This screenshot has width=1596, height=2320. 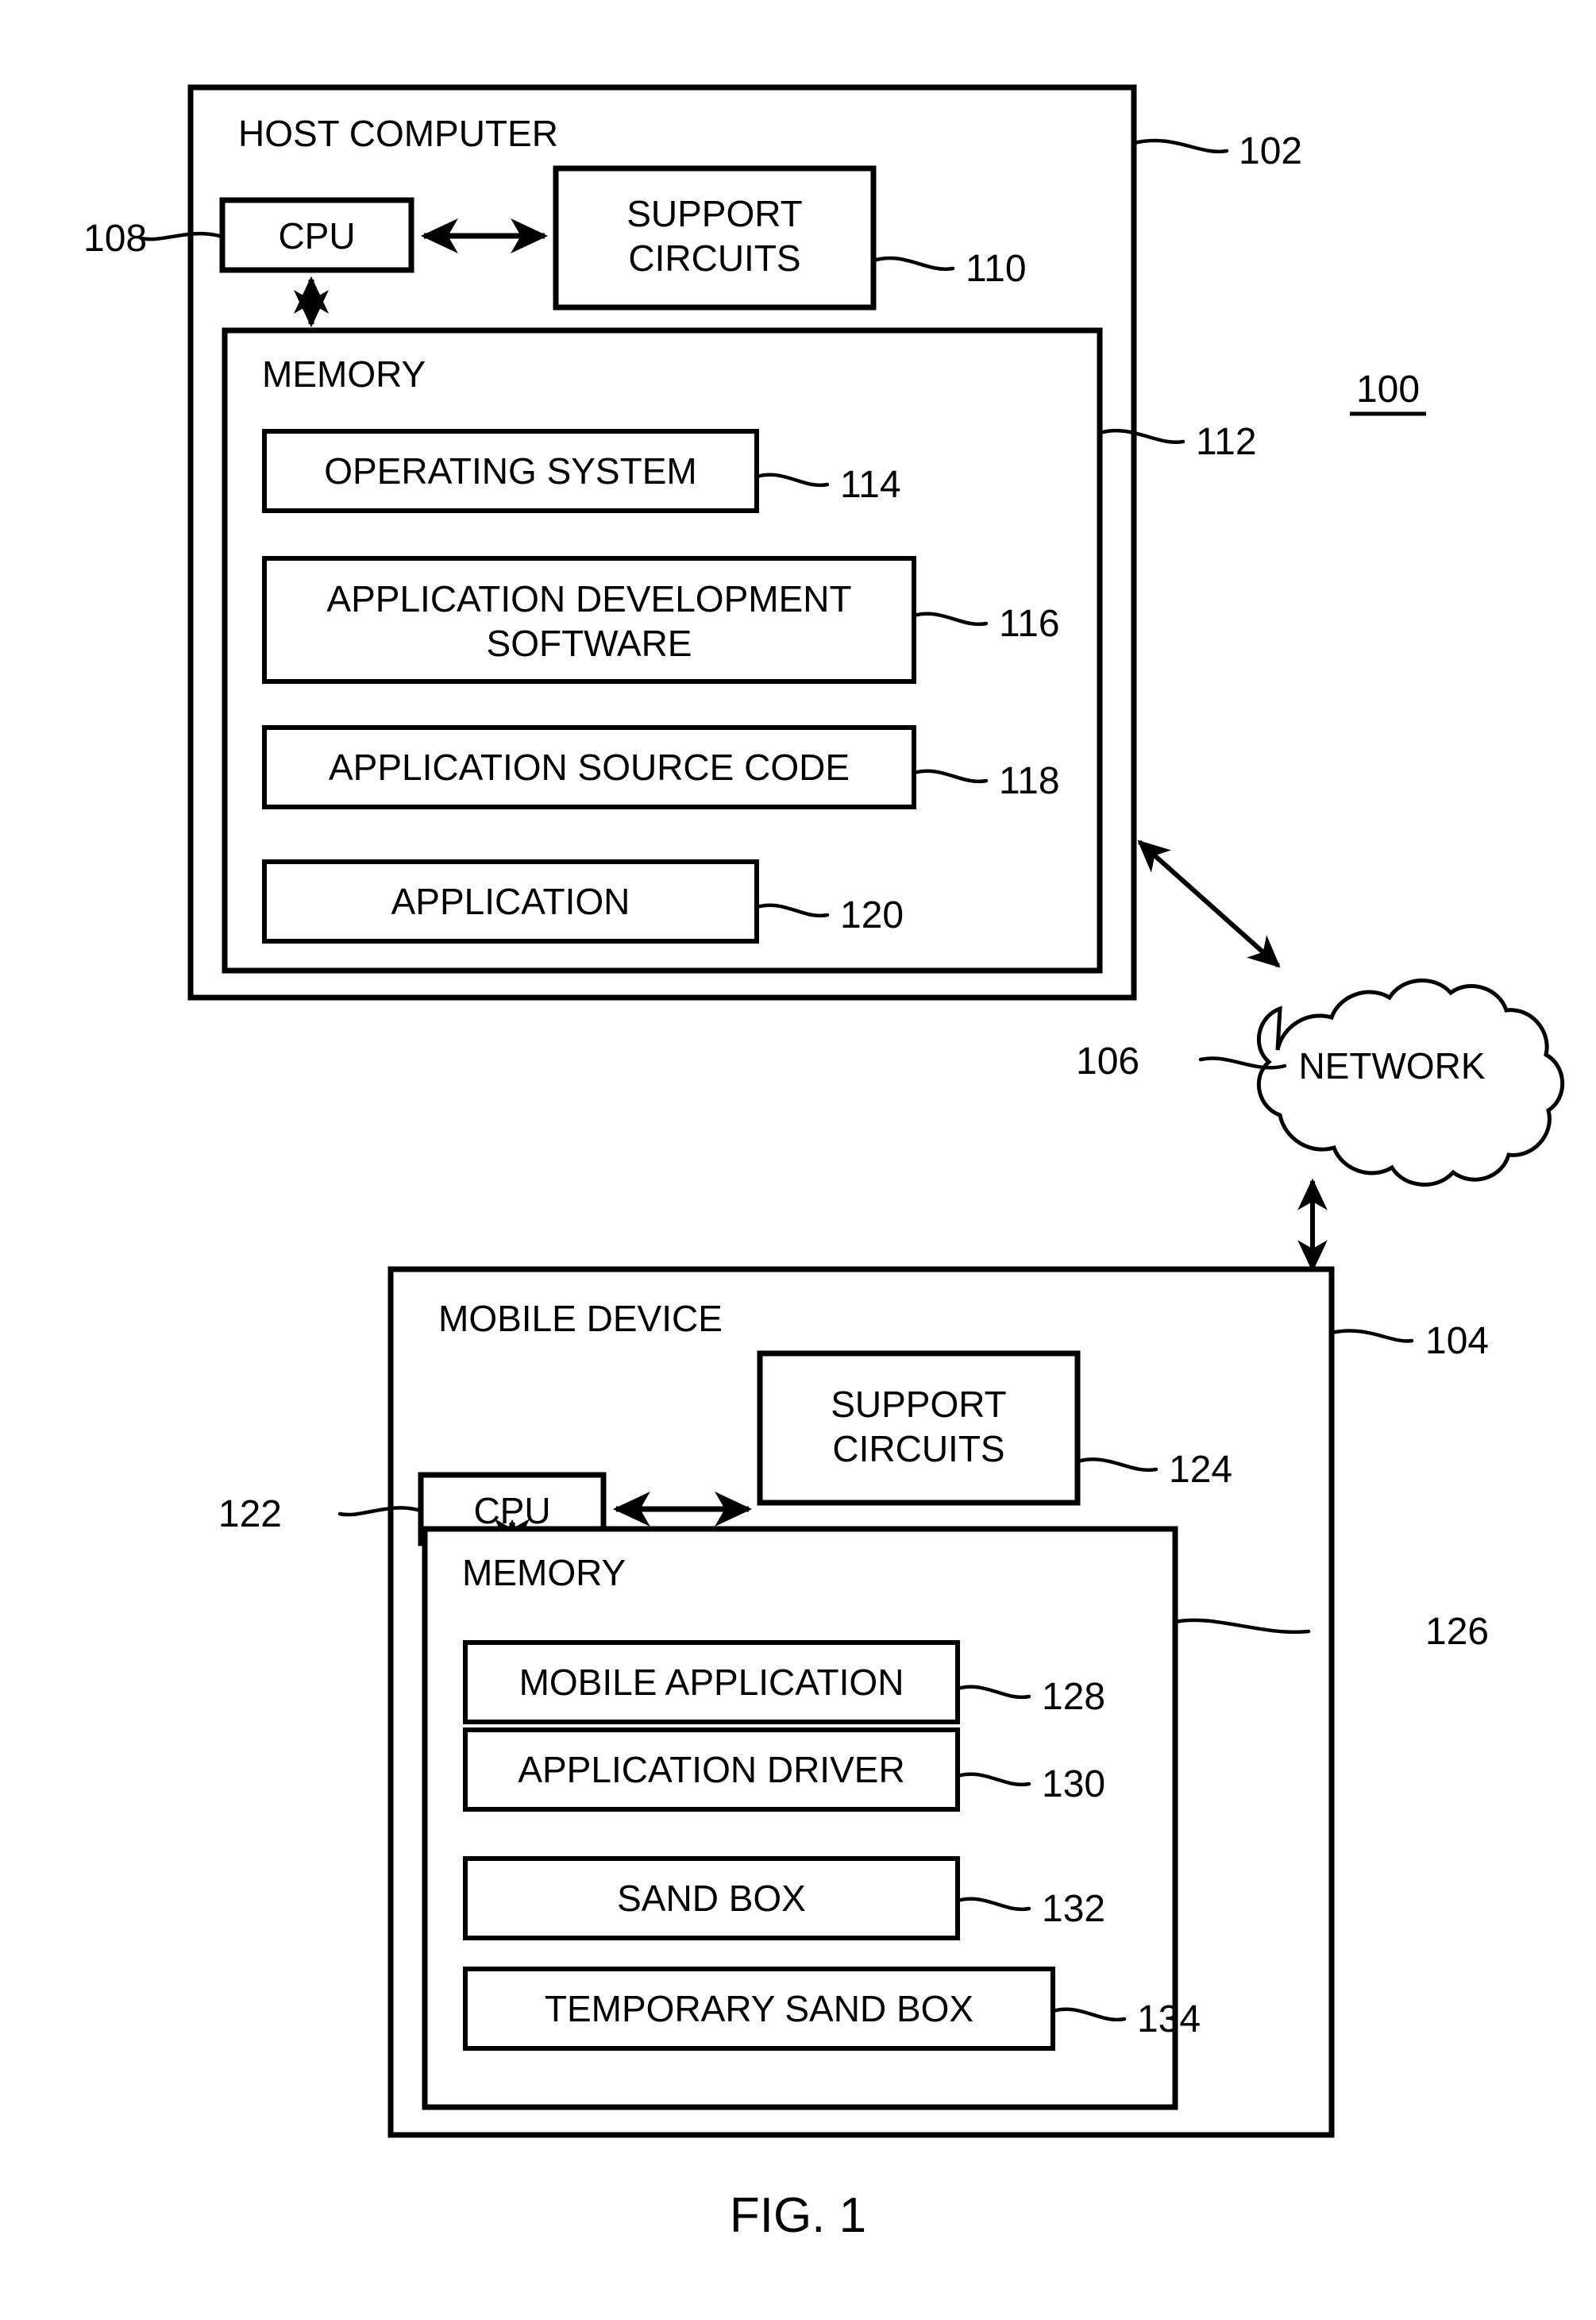 What do you see at coordinates (1270, 151) in the screenshot?
I see `ref-102: 102` at bounding box center [1270, 151].